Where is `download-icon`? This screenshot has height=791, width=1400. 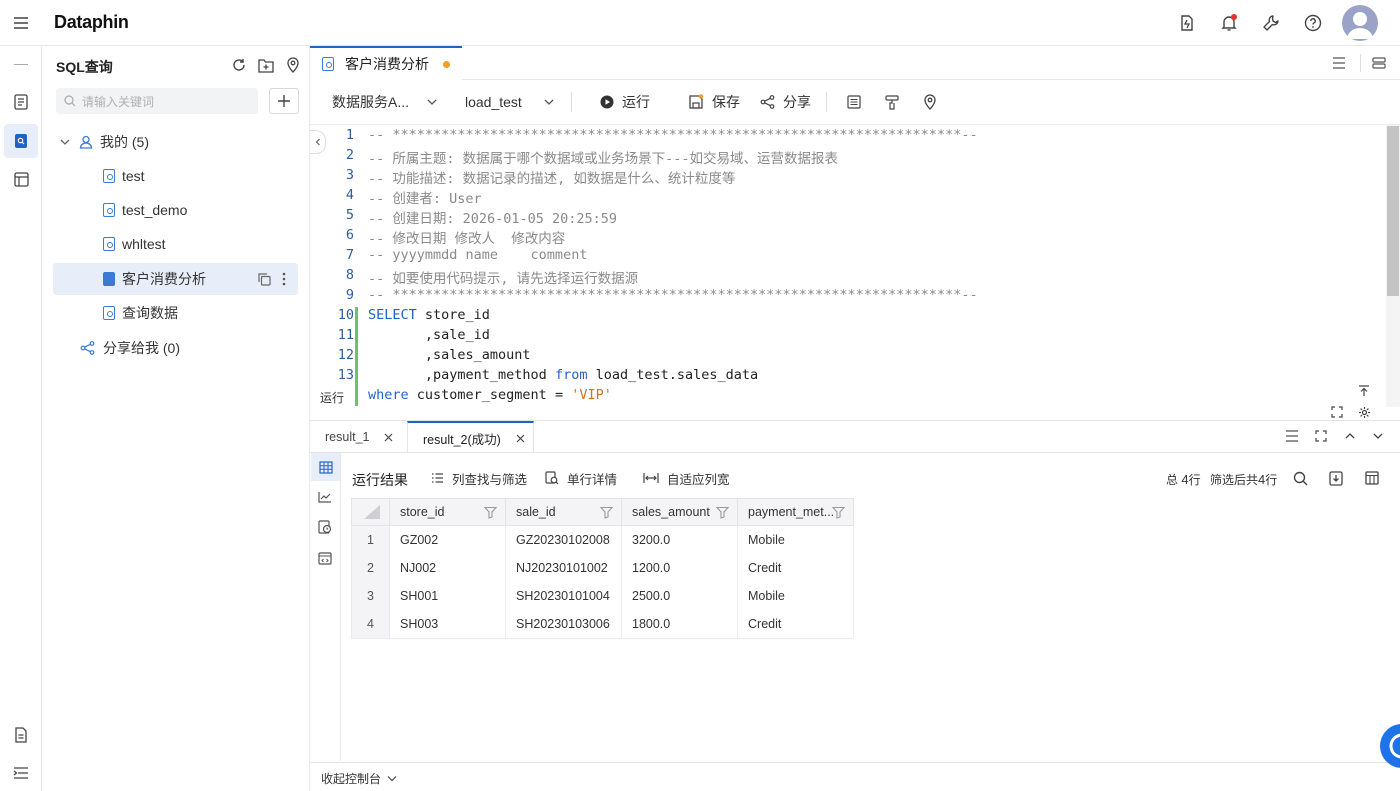
download-icon is located at coordinates (1336, 478).